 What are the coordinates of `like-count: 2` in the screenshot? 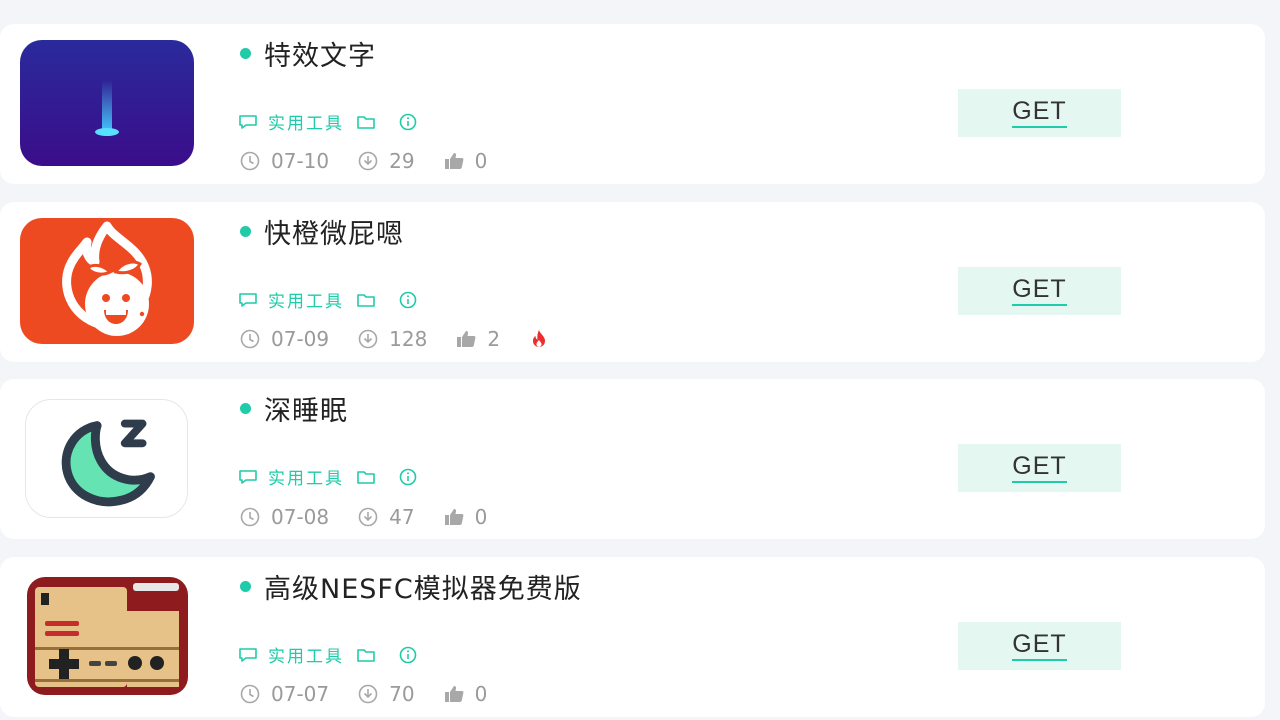 It's located at (494, 339).